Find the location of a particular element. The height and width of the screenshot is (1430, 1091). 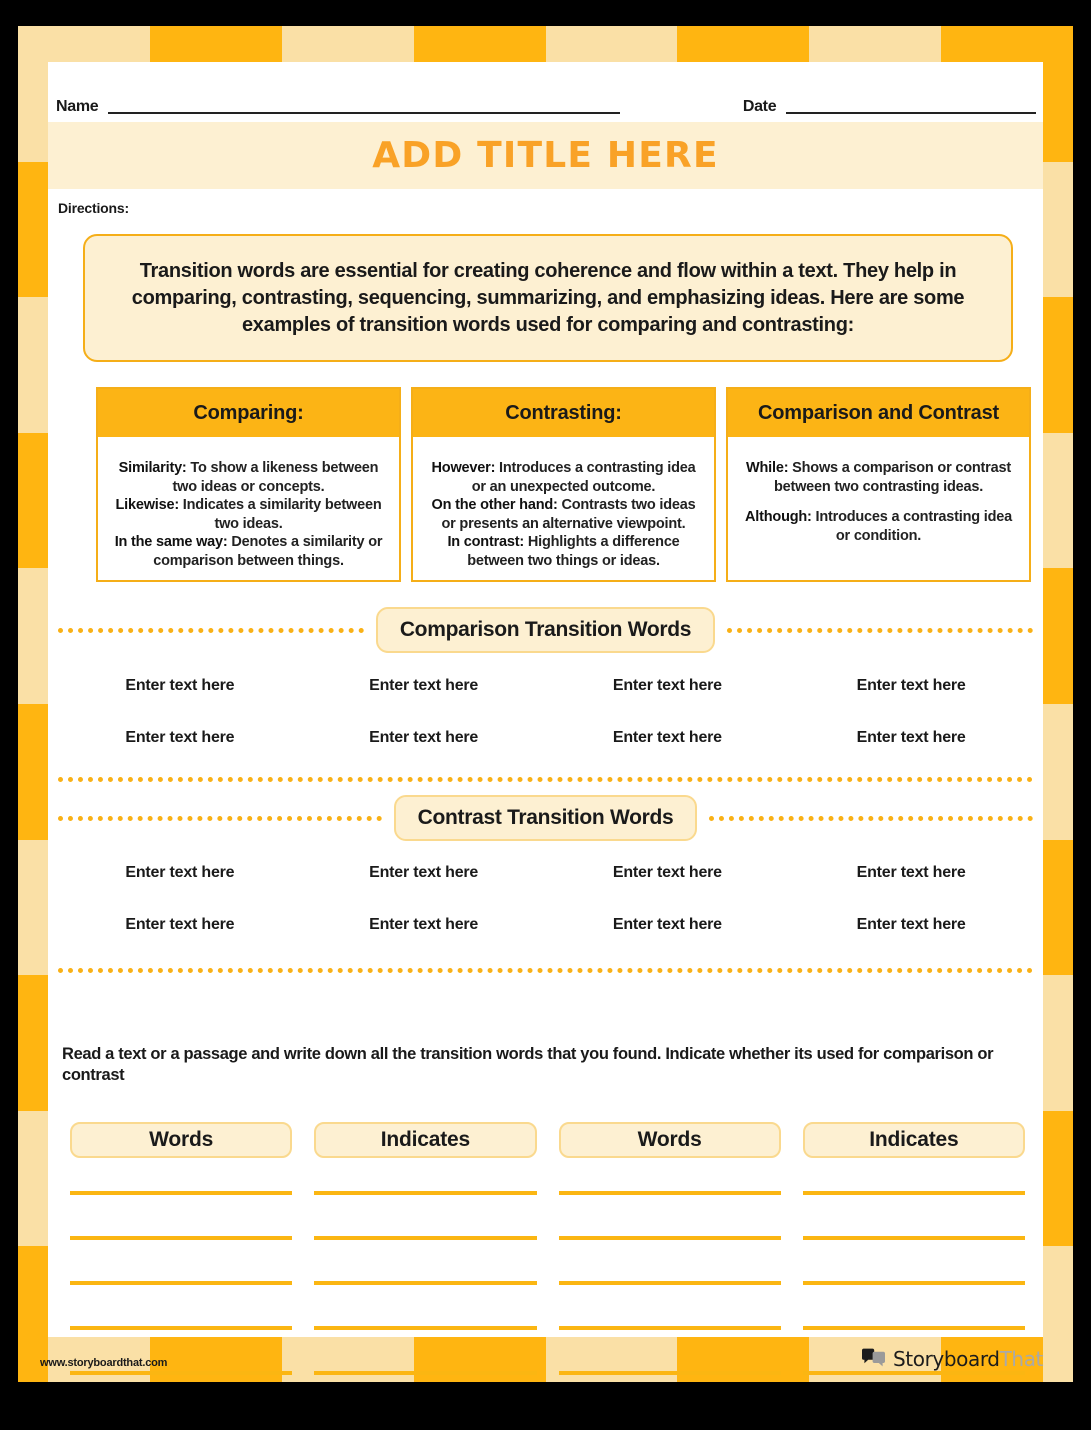

column-heading: Comparing: is located at coordinates (248, 413).